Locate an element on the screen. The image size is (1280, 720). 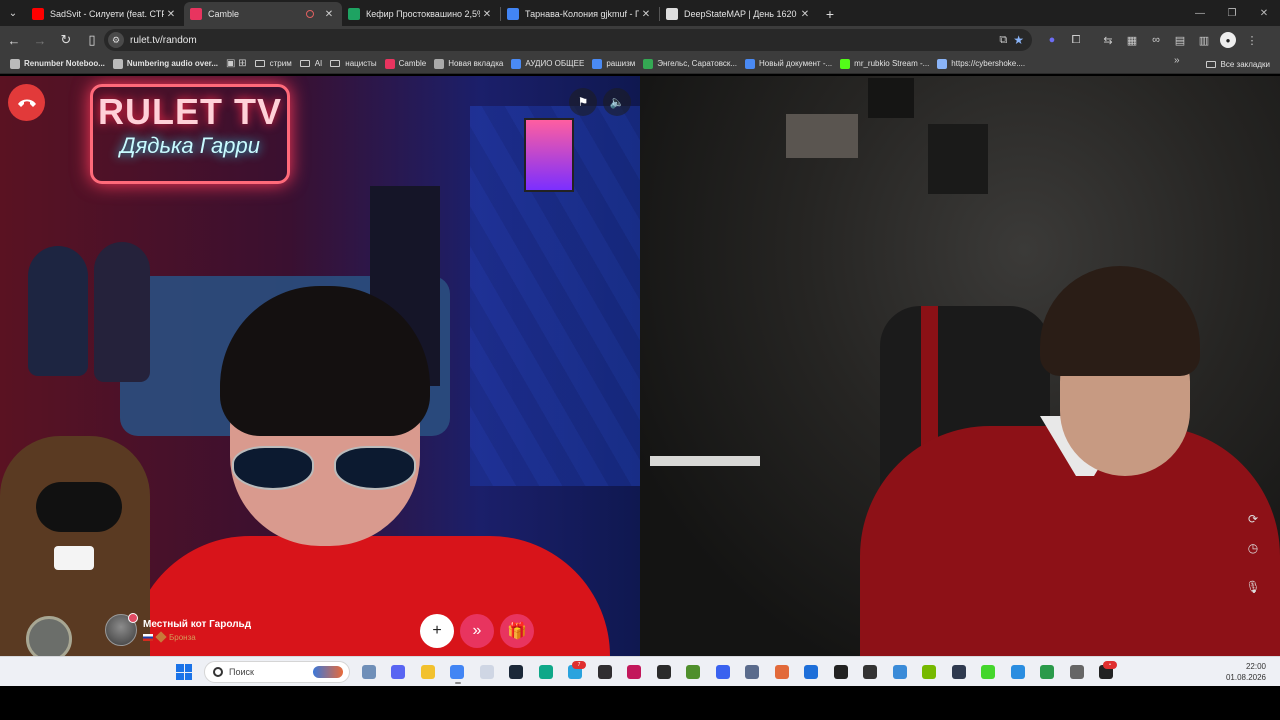
chrome-icon is located at coordinates (458, 672).